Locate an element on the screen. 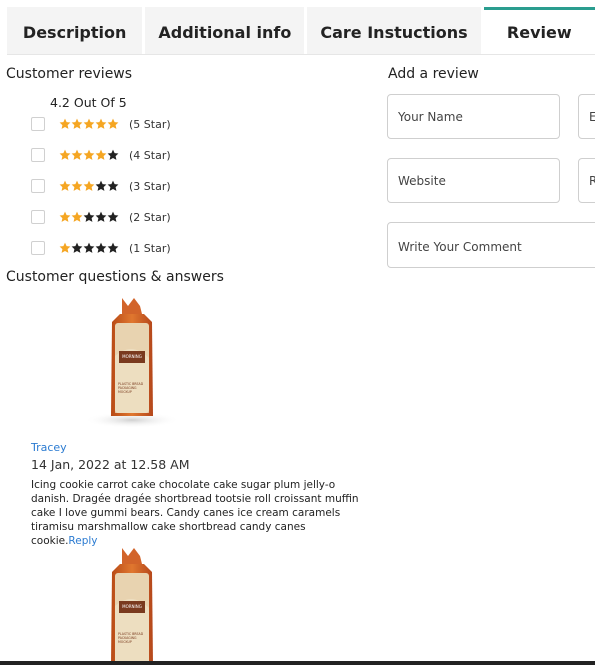  rating-row-5-star: (5 Star) is located at coordinates (101, 124).